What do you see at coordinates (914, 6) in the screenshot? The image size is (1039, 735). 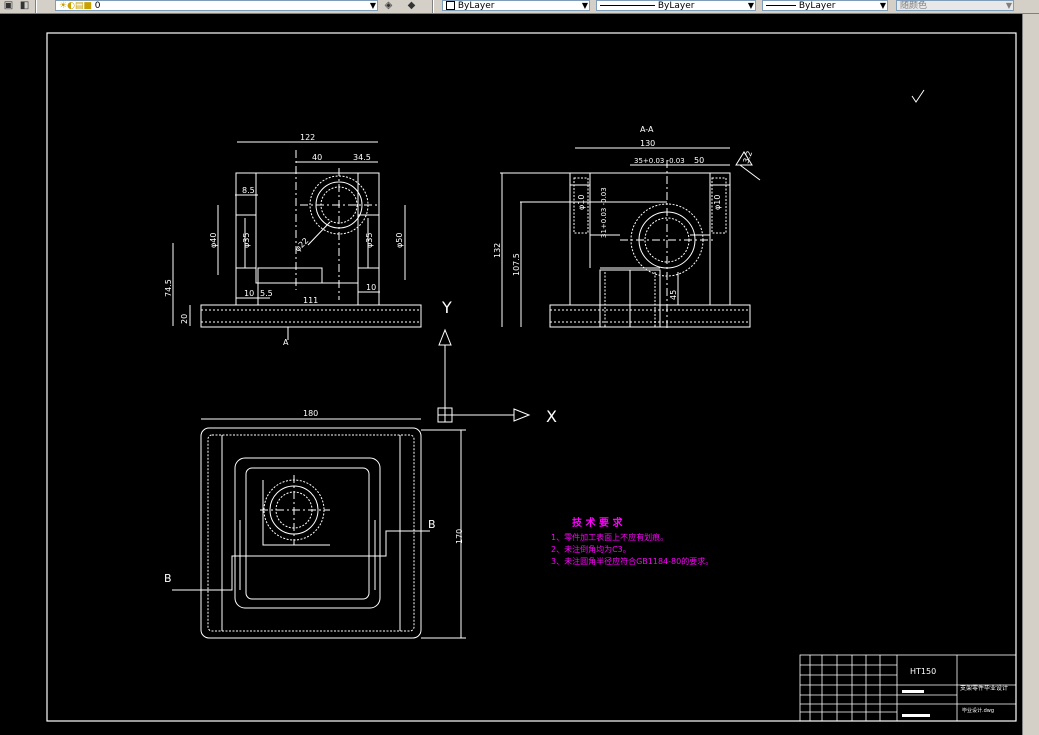 I see `plotstyle-value: 随颜色` at bounding box center [914, 6].